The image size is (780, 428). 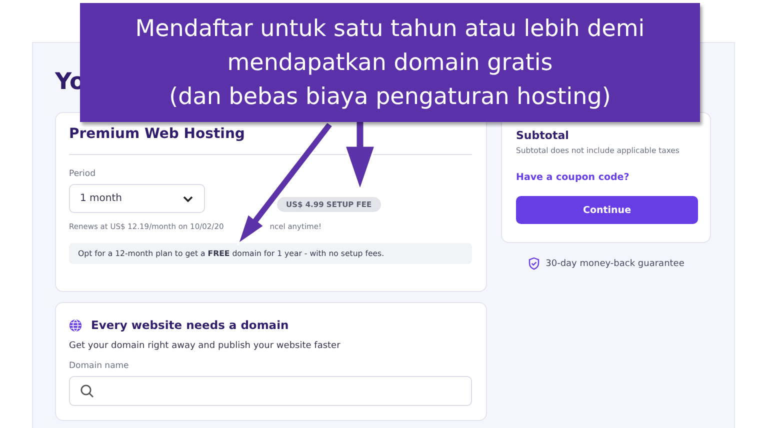 What do you see at coordinates (190, 325) in the screenshot?
I see `card-title: Every website needs a domain` at bounding box center [190, 325].